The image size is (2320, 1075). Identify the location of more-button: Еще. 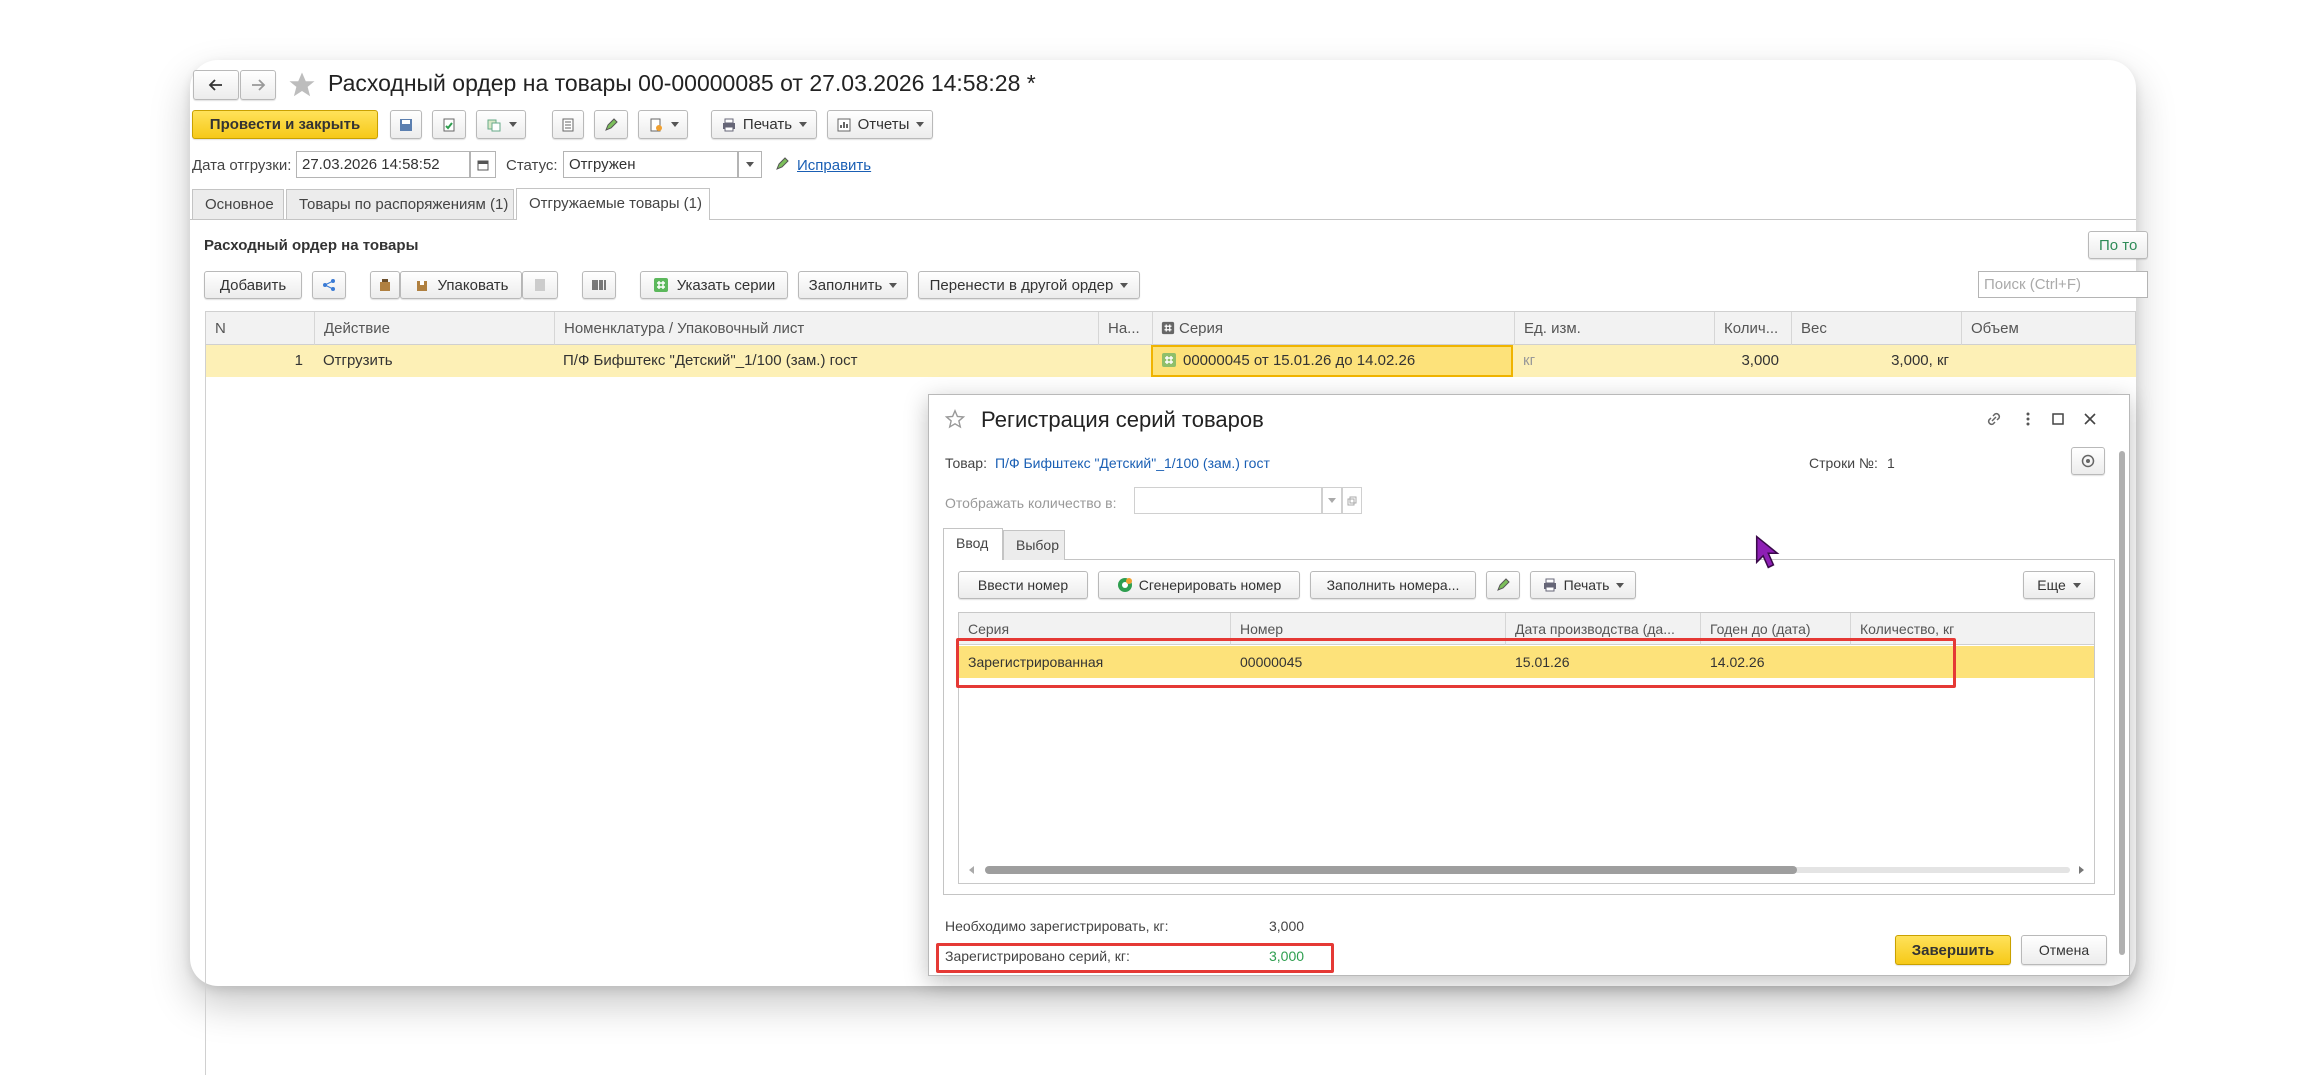
(2059, 585).